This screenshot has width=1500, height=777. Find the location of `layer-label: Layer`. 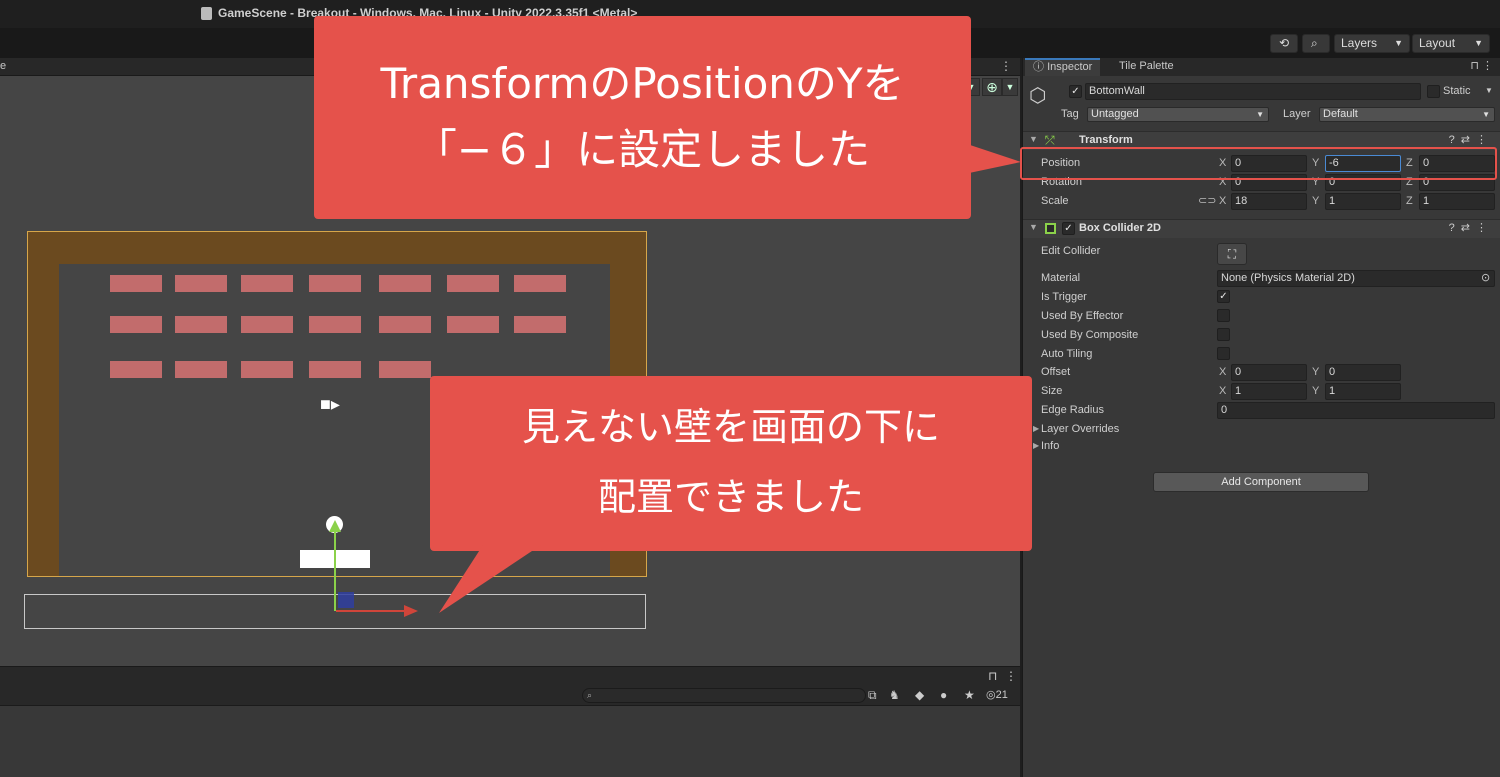

layer-label: Layer is located at coordinates (1297, 114).